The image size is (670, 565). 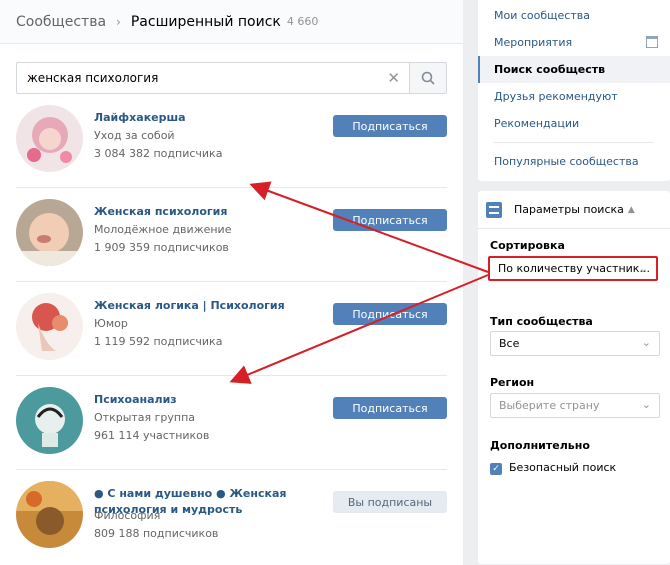 I want to click on page-title: Расширенный поиск, so click(x=205, y=21).